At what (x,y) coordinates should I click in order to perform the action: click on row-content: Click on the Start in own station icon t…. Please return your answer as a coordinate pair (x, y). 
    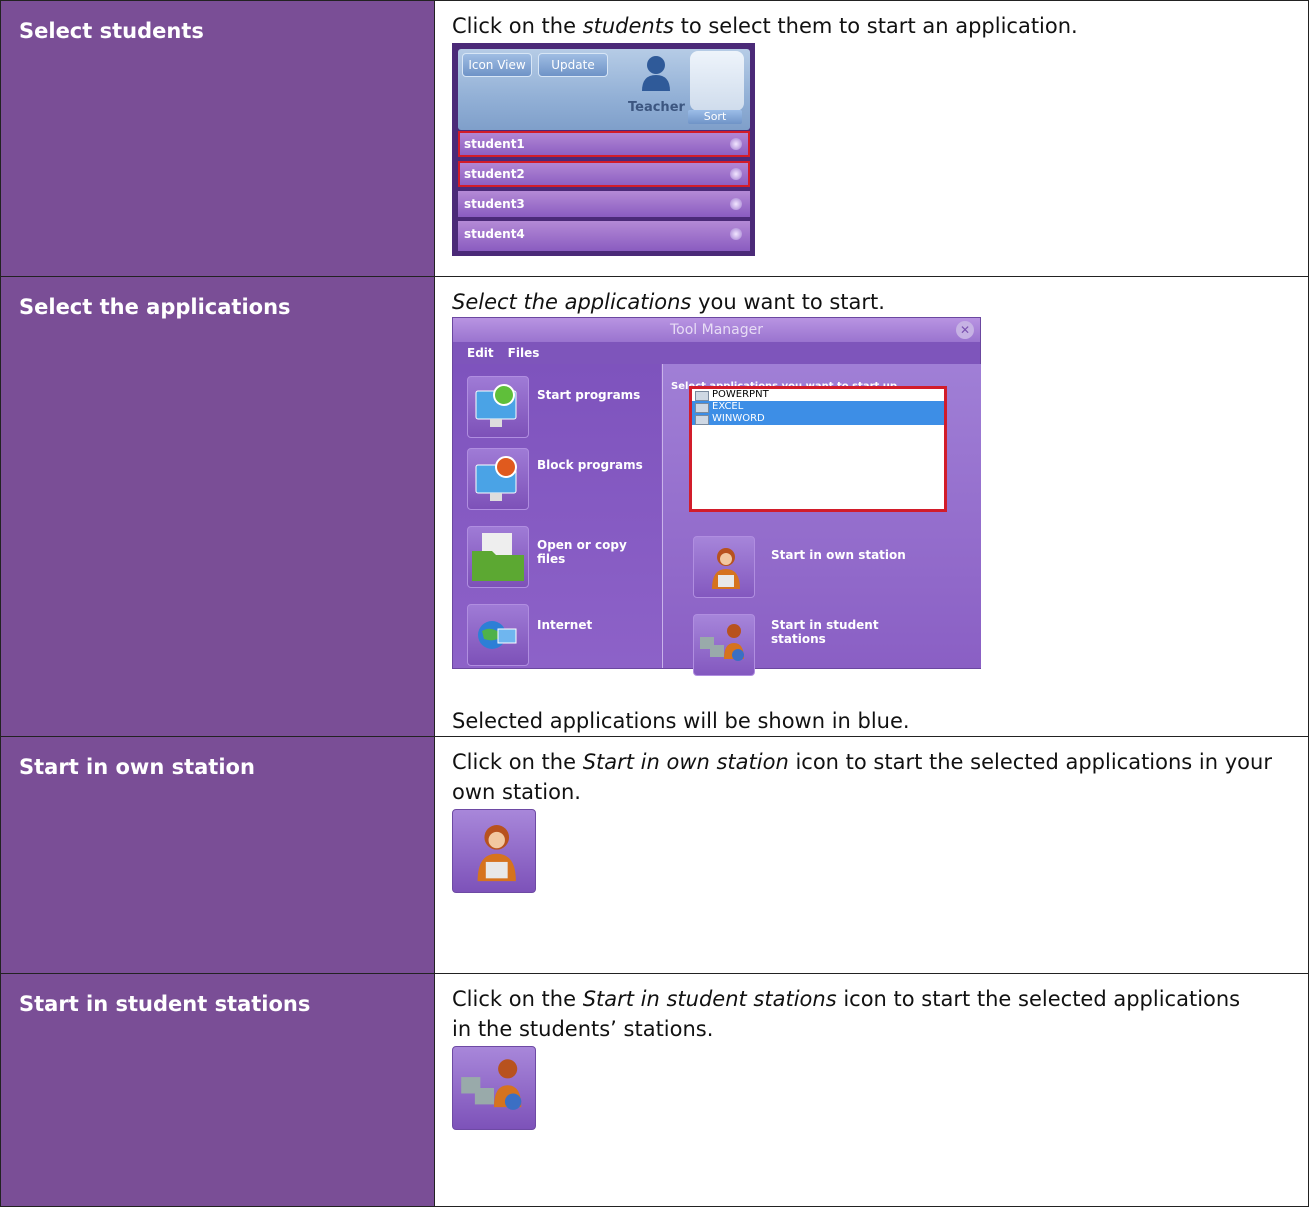
    Looking at the image, I should click on (871, 855).